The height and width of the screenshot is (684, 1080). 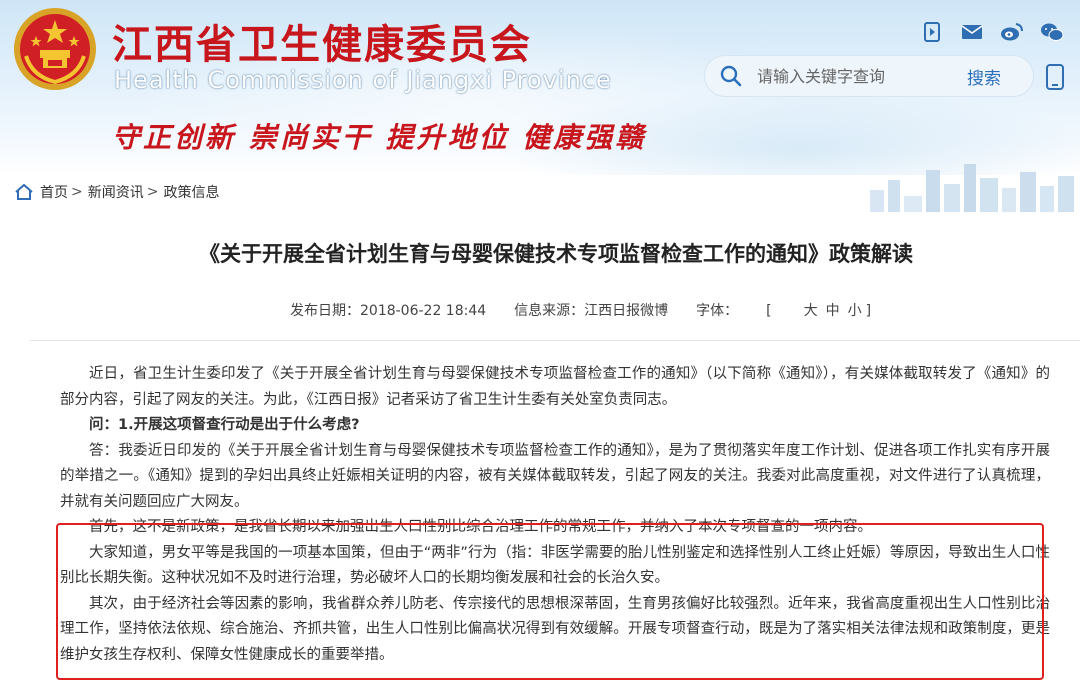 What do you see at coordinates (379, 137) in the screenshot?
I see `slogan: 守正创新 崇尚实干 提升地位 健康强赣` at bounding box center [379, 137].